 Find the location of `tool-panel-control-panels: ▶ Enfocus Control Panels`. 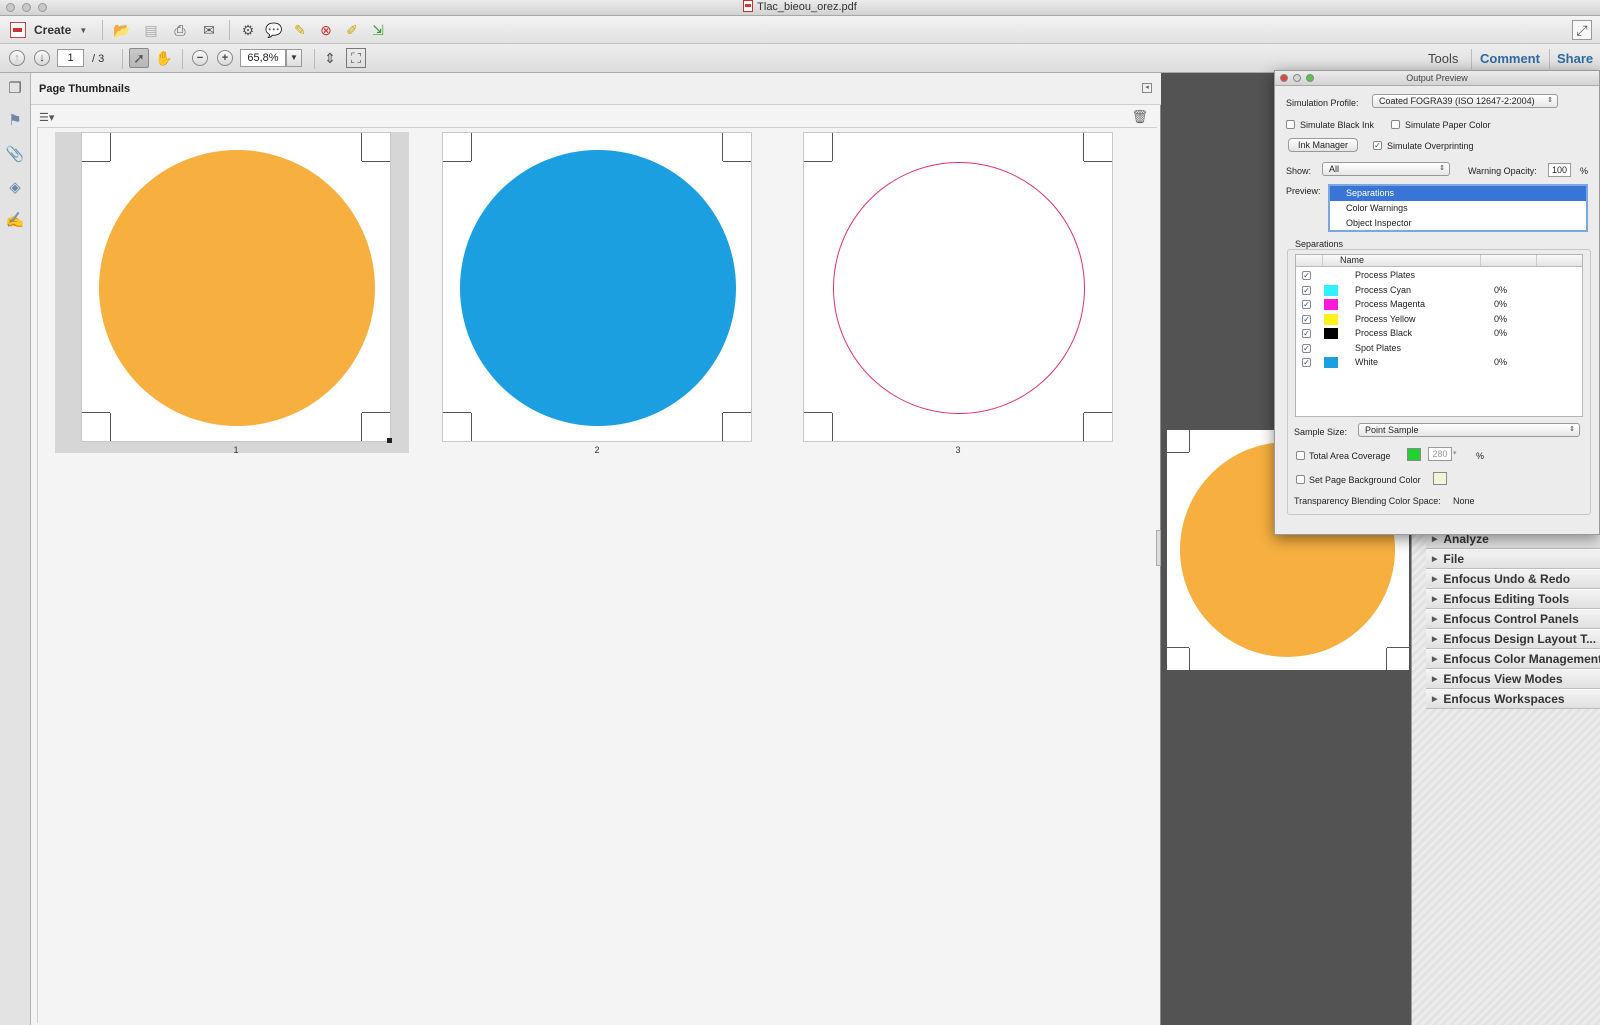

tool-panel-control-panels: ▶ Enfocus Control Panels is located at coordinates (1513, 619).